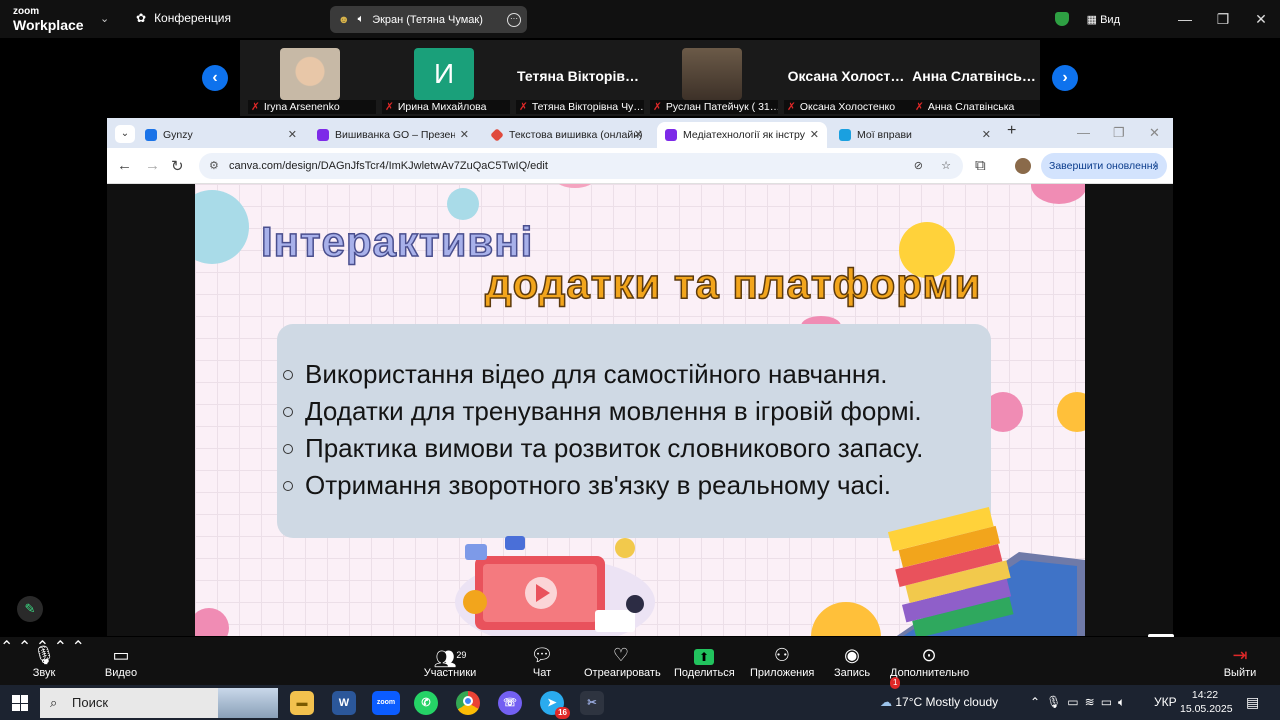  Describe the element at coordinates (426, 703) in the screenshot. I see `whatsapp-icon: ✆` at that location.